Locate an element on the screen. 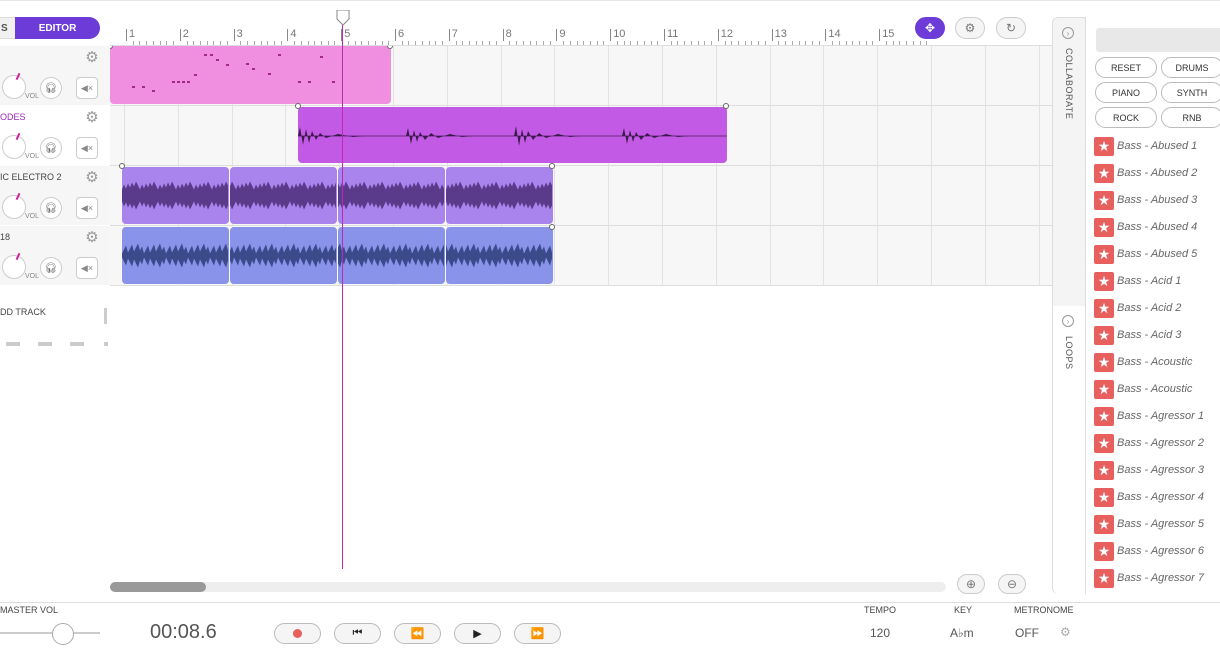 The image size is (1220, 653). loop-item: ★ Bass - Acid 2 is located at coordinates (1137, 308).